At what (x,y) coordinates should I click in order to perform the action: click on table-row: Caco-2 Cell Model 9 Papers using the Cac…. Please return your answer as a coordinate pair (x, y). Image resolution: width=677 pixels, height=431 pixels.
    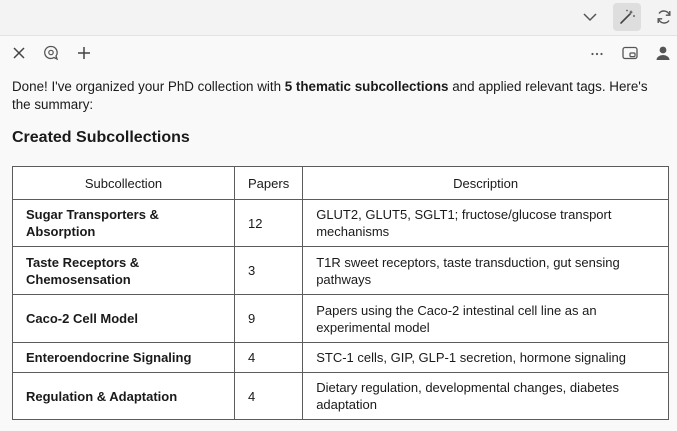
    Looking at the image, I should click on (340, 318).